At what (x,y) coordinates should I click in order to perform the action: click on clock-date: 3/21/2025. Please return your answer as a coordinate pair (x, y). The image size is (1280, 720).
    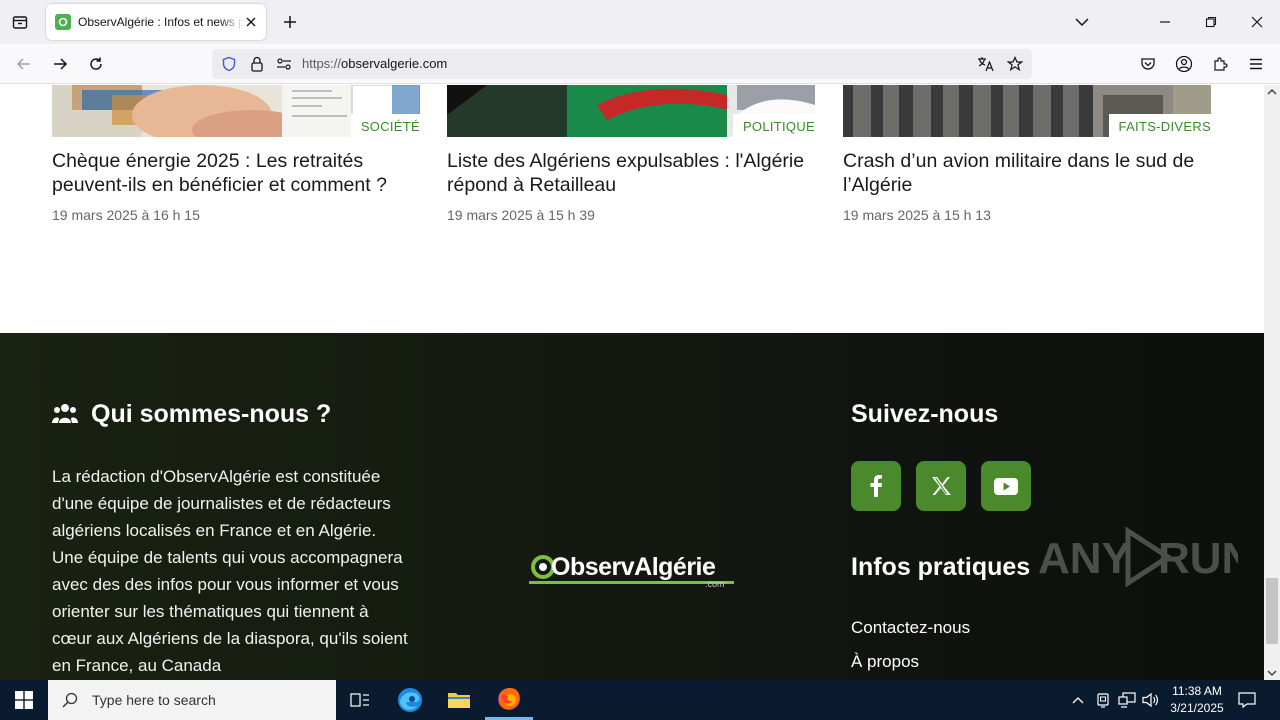
    Looking at the image, I should click on (1197, 708).